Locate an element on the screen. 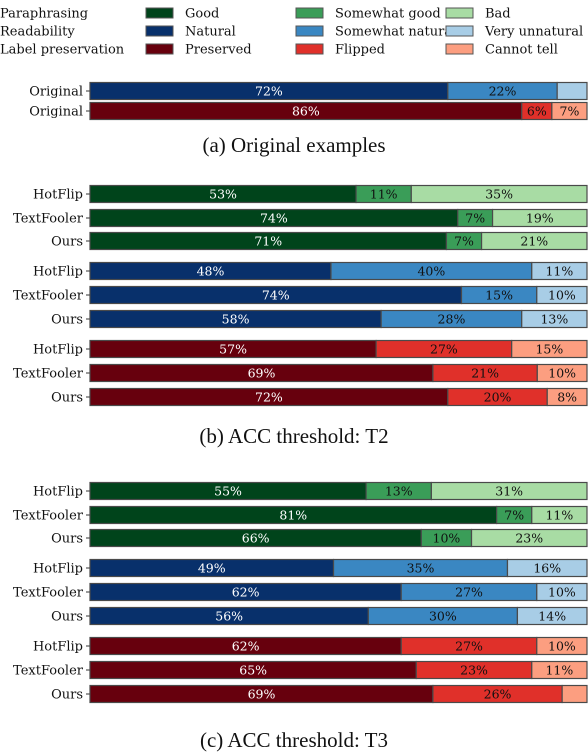  legend-swatch-preserved is located at coordinates (159, 49).